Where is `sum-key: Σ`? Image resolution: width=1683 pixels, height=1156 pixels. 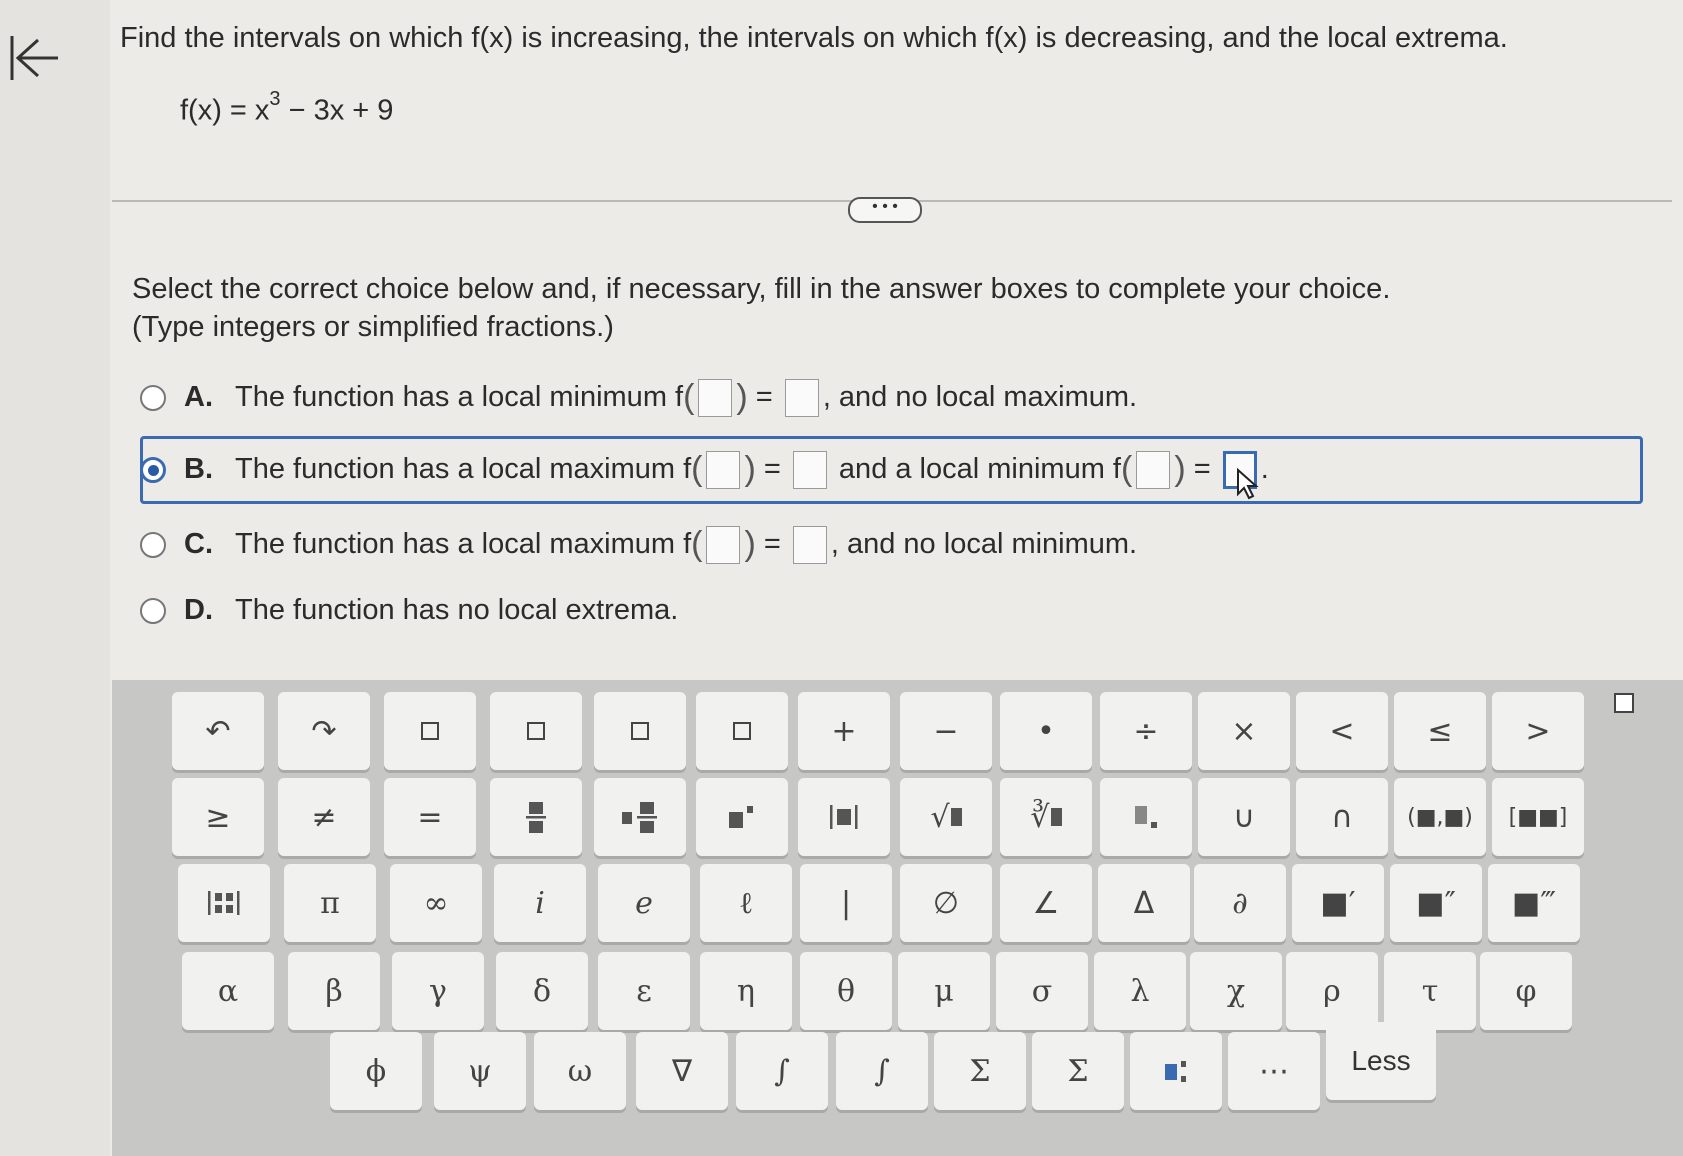
sum-key: Σ is located at coordinates (980, 1071).